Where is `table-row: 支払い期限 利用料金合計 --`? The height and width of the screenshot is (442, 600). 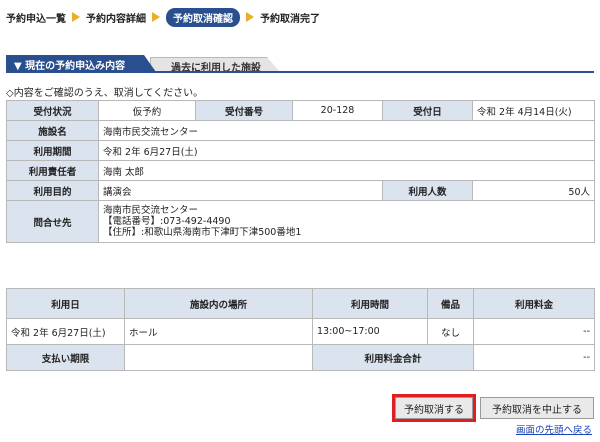 table-row: 支払い期限 利用料金合計 -- is located at coordinates (300, 357).